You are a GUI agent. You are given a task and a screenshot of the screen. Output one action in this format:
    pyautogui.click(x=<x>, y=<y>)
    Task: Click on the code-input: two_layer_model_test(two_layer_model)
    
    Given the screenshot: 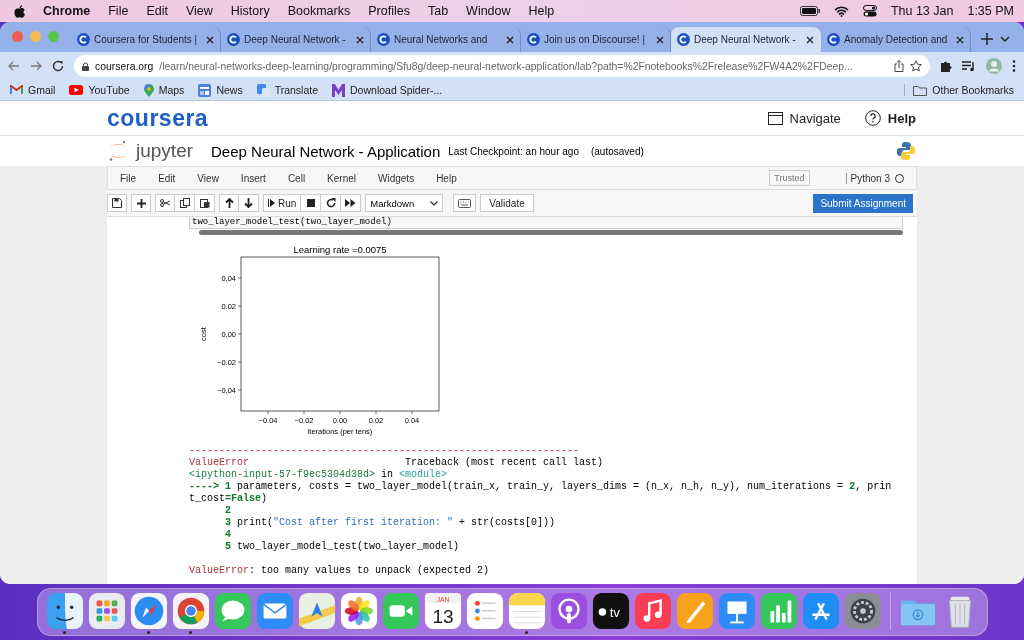 What is the action you would take?
    pyautogui.click(x=546, y=223)
    